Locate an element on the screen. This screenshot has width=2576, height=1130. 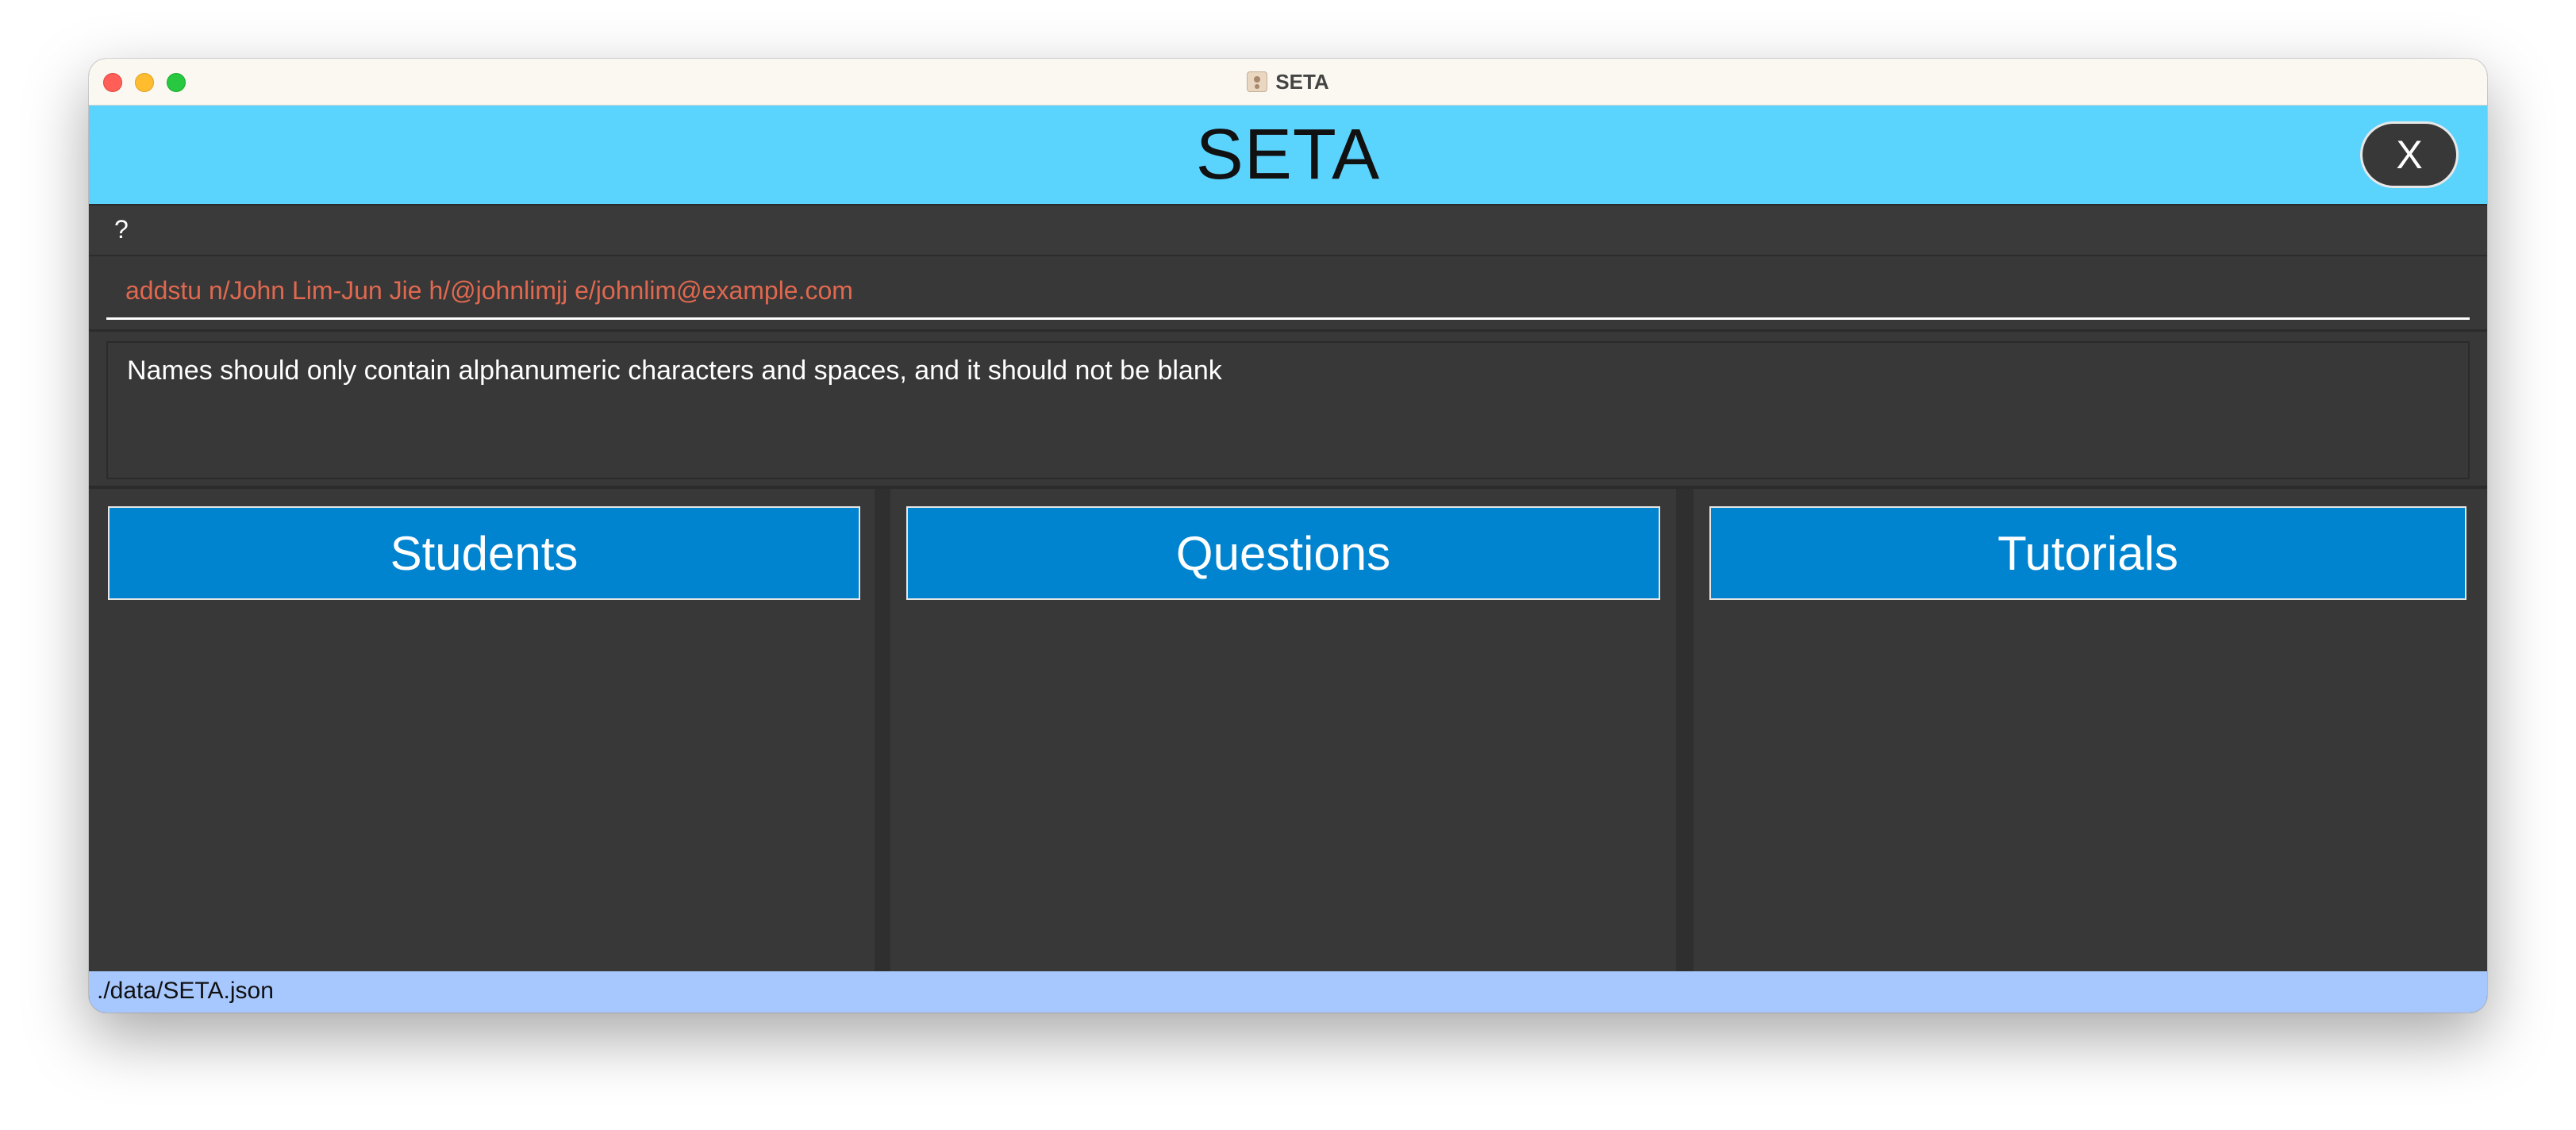
title-bar: SETA is located at coordinates (1288, 82).